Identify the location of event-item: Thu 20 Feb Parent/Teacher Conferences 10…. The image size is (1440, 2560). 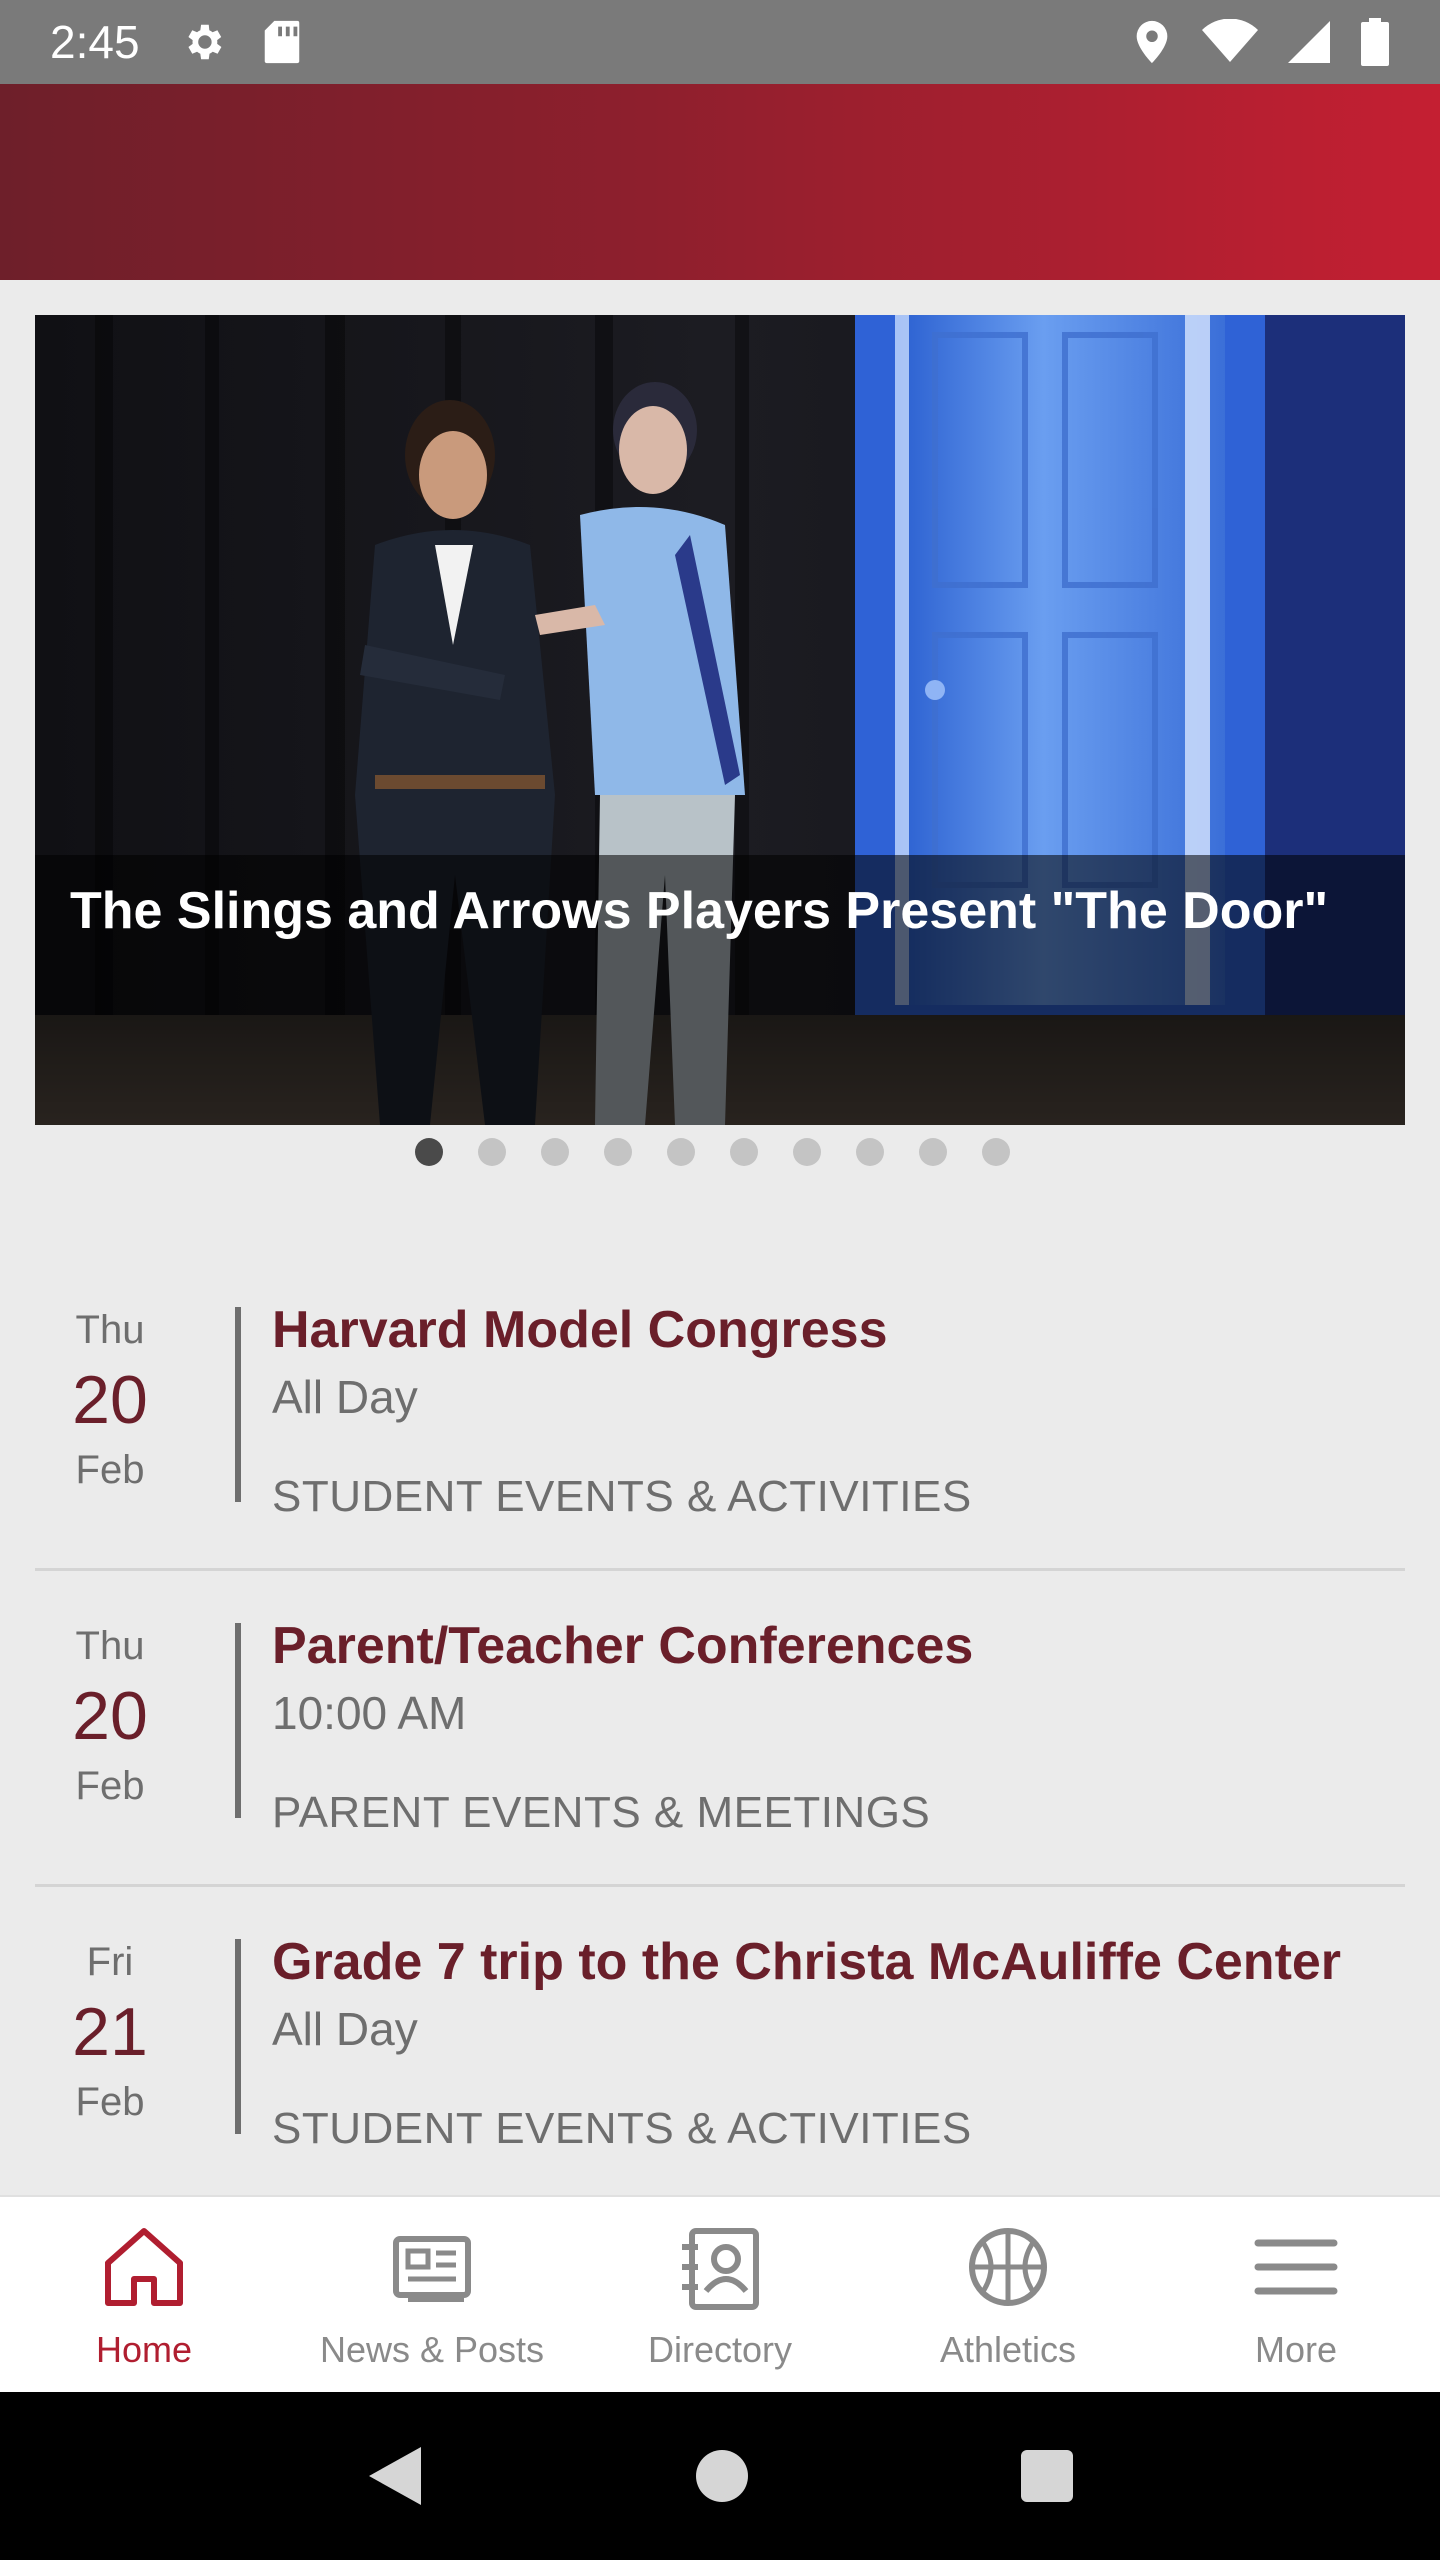
(720, 1729).